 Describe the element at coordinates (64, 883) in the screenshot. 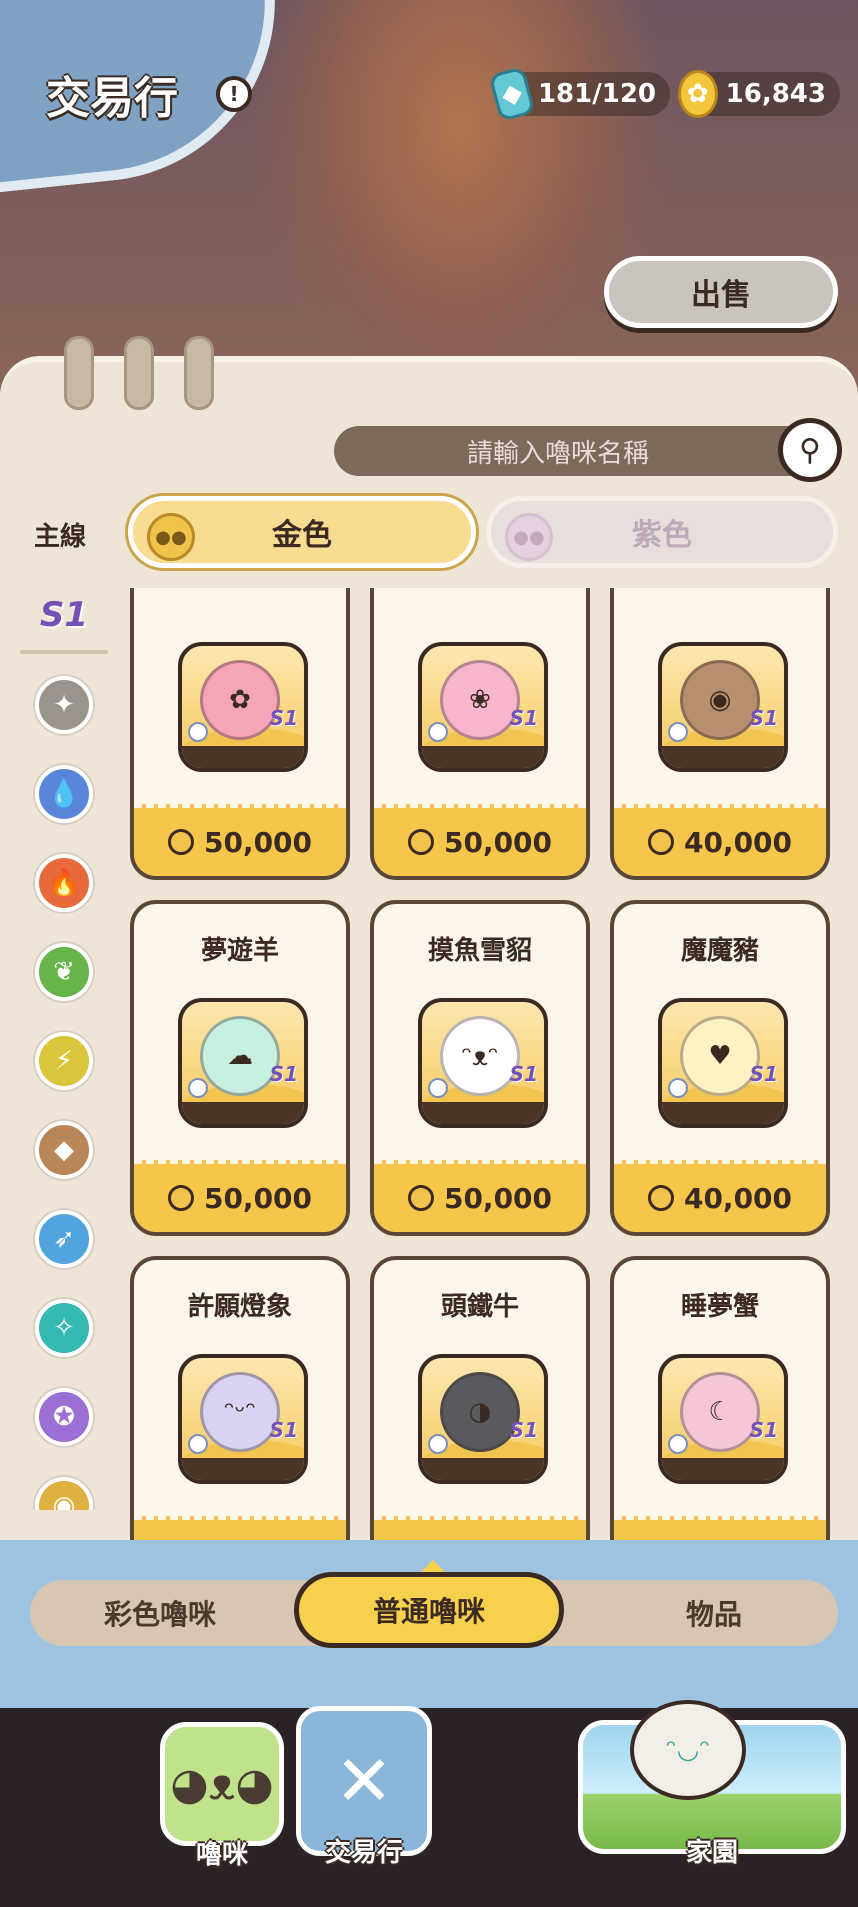

I see `fire-element-icon: 🔥` at that location.